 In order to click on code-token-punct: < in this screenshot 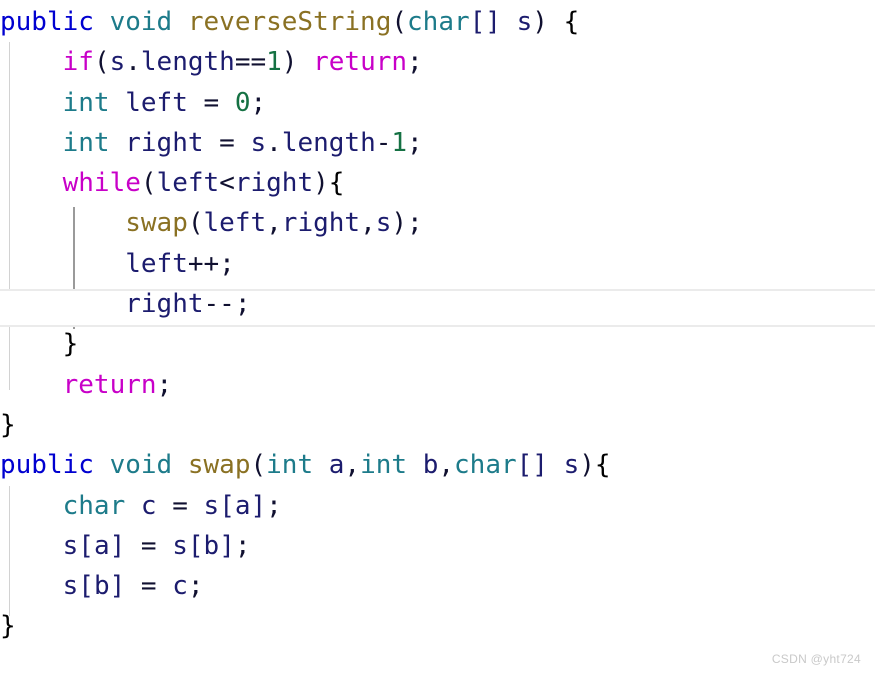, I will do `click(227, 183)`.